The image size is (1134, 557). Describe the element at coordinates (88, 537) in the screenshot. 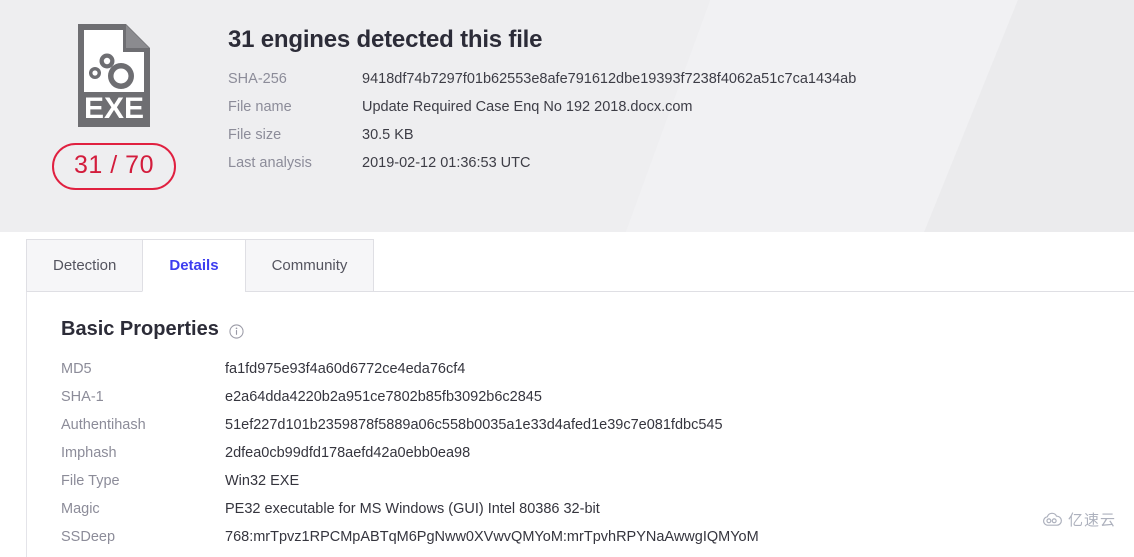

I see `prop-label-ssdeep: SSDeep` at that location.